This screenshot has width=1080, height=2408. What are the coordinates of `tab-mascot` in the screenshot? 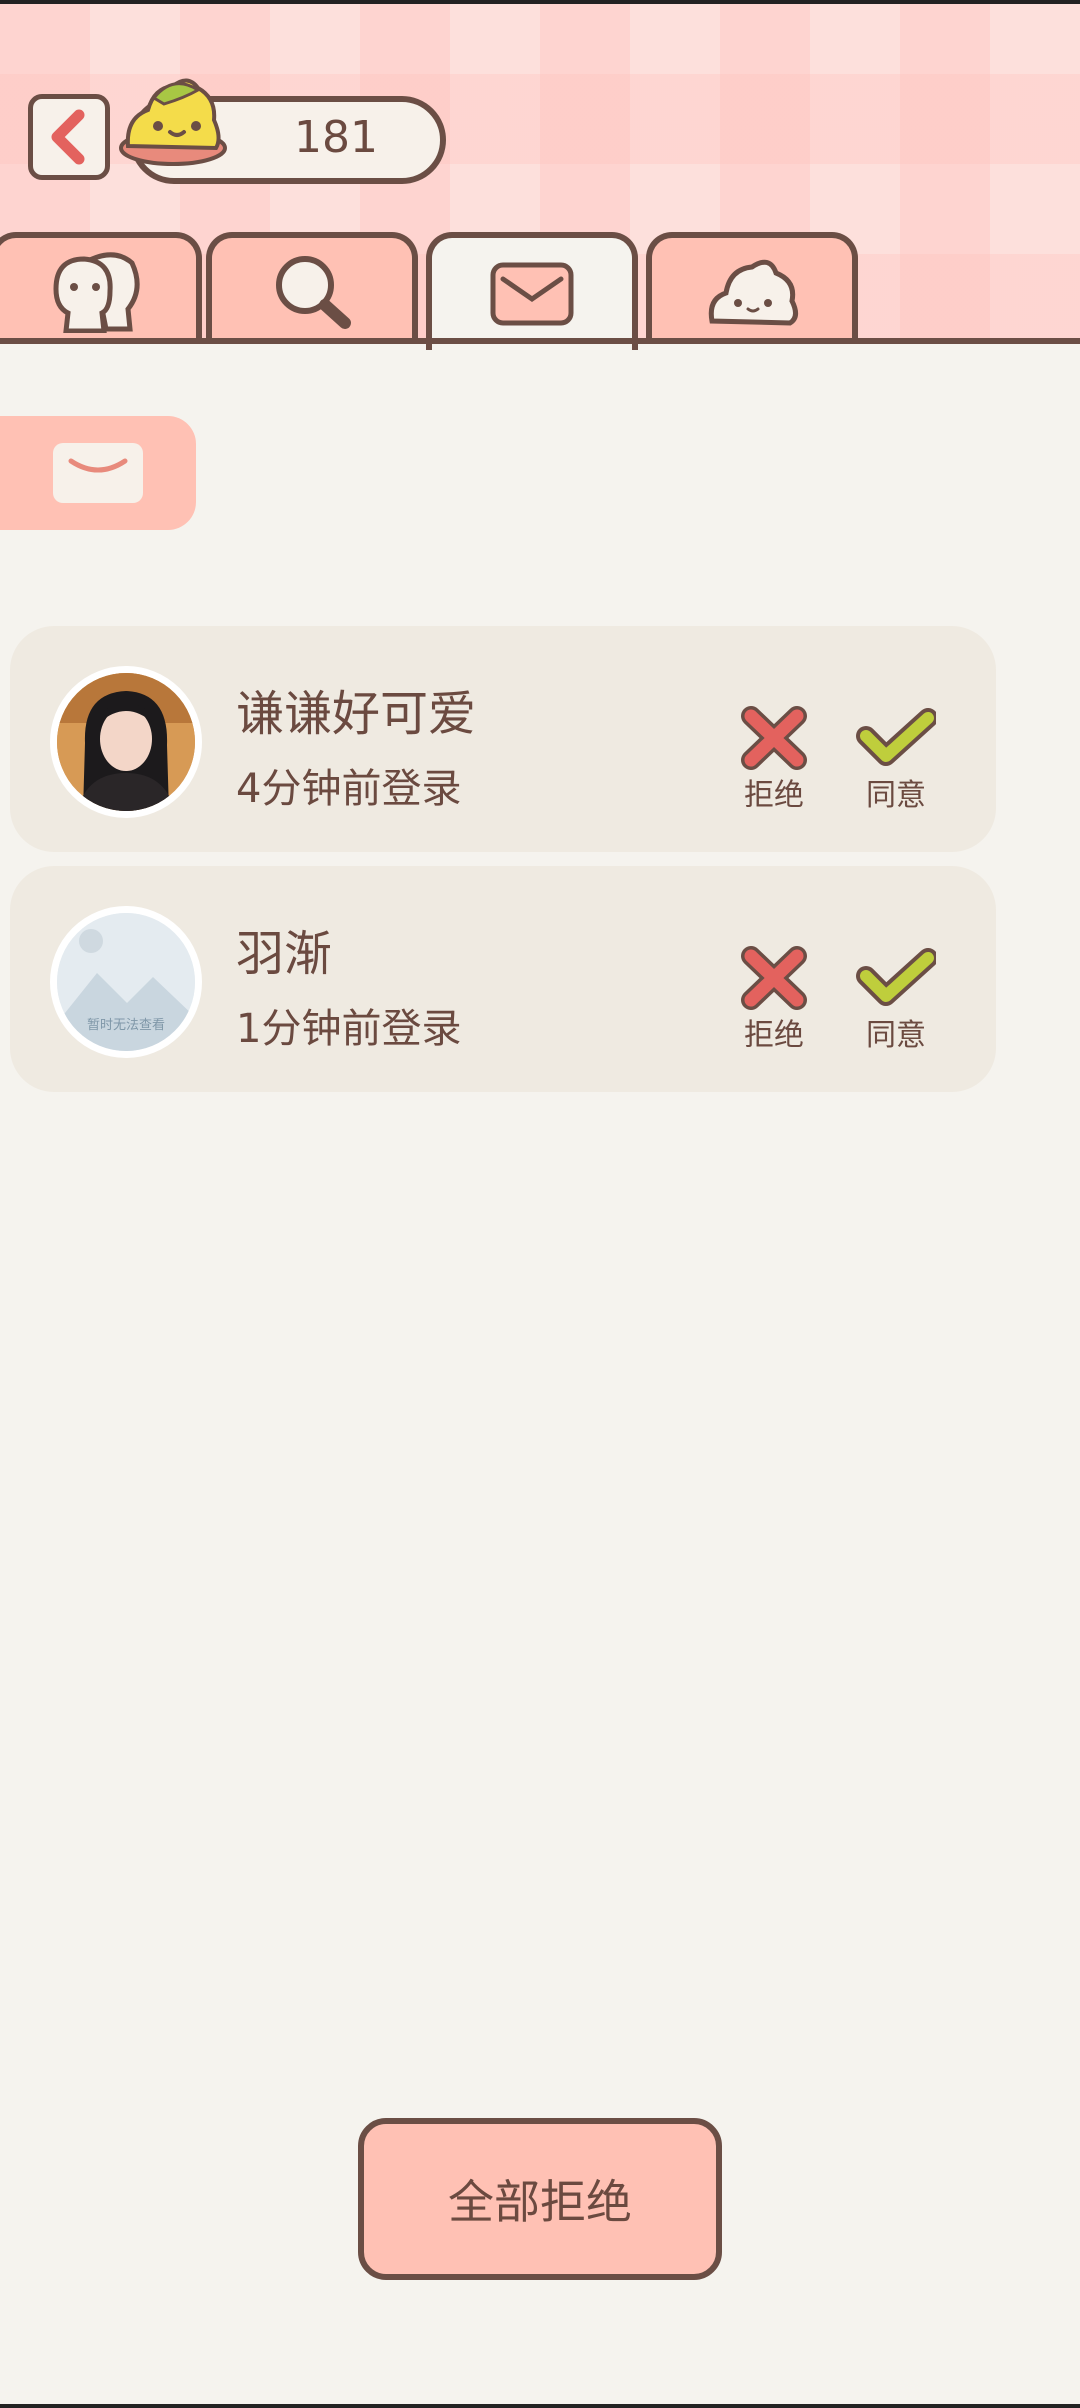 It's located at (752, 288).